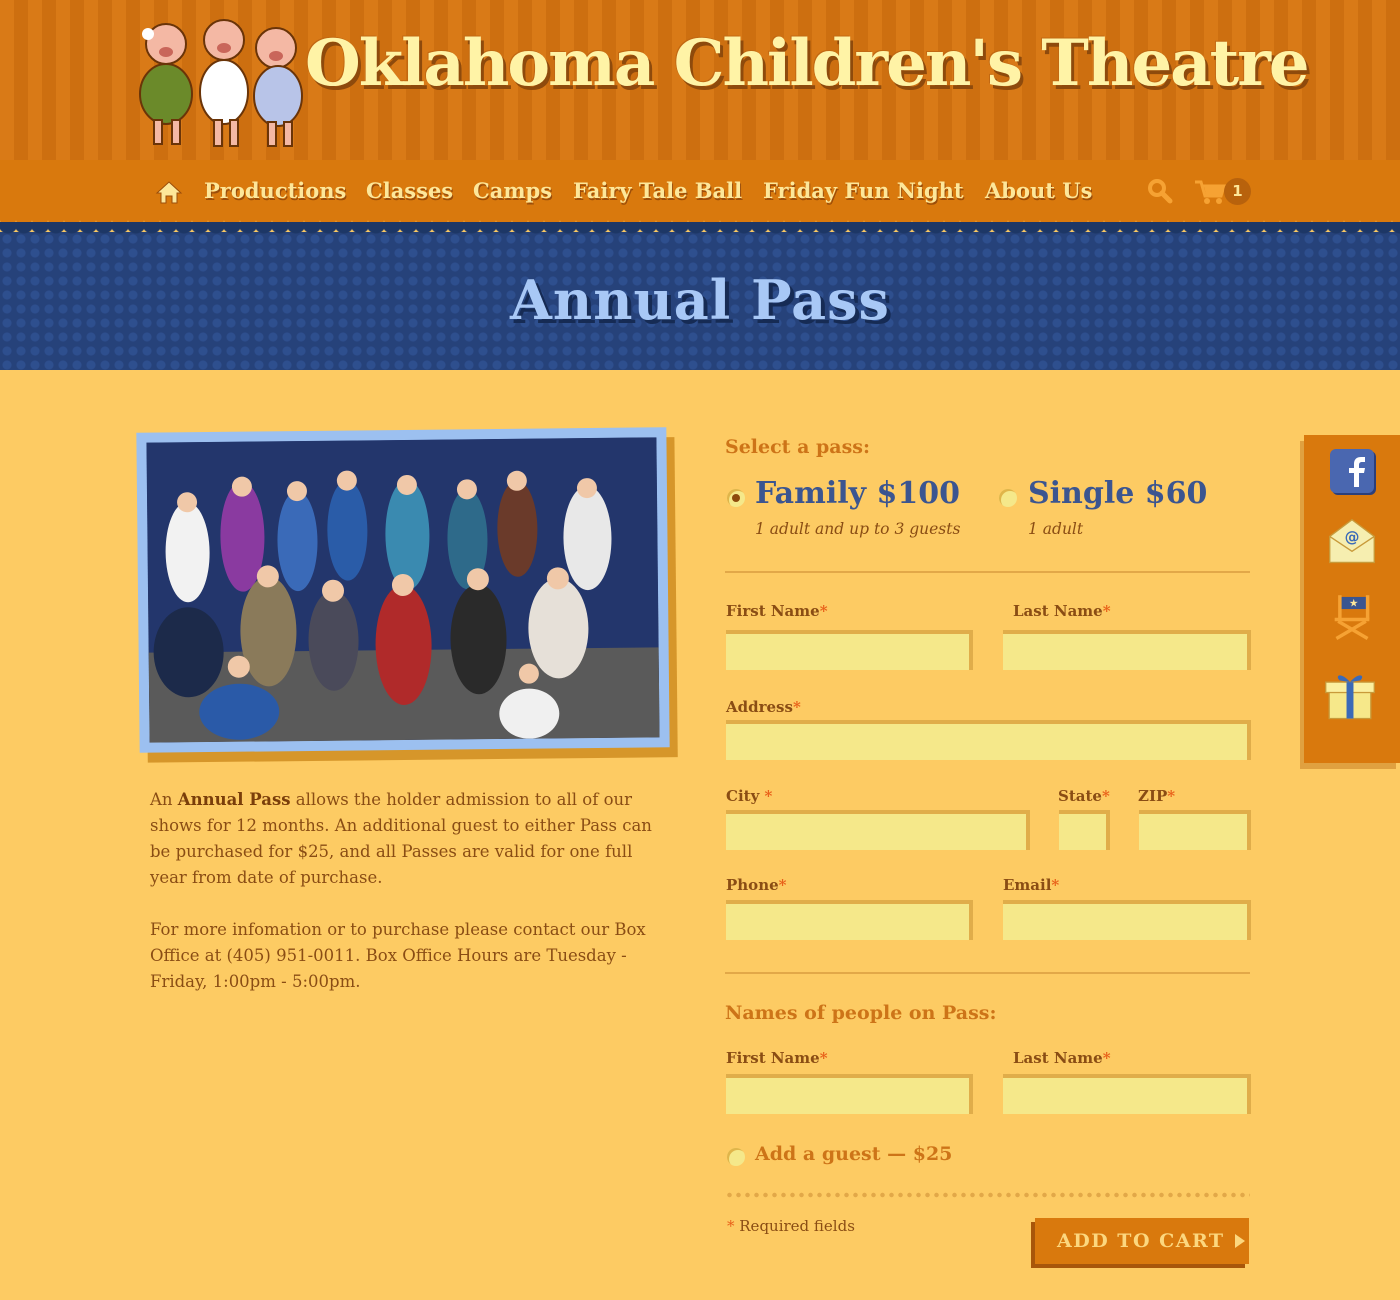 The image size is (1400, 1300). What do you see at coordinates (1210, 192) in the screenshot?
I see `cart-icon` at bounding box center [1210, 192].